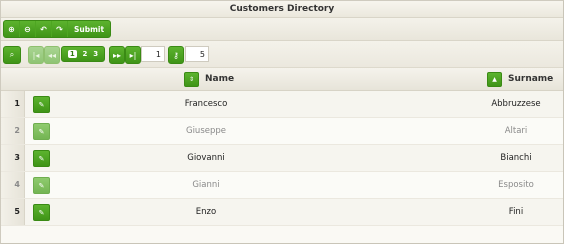 This screenshot has height=244, width=564. Describe the element at coordinates (206, 185) in the screenshot. I see `cell-name: Gianni` at that location.